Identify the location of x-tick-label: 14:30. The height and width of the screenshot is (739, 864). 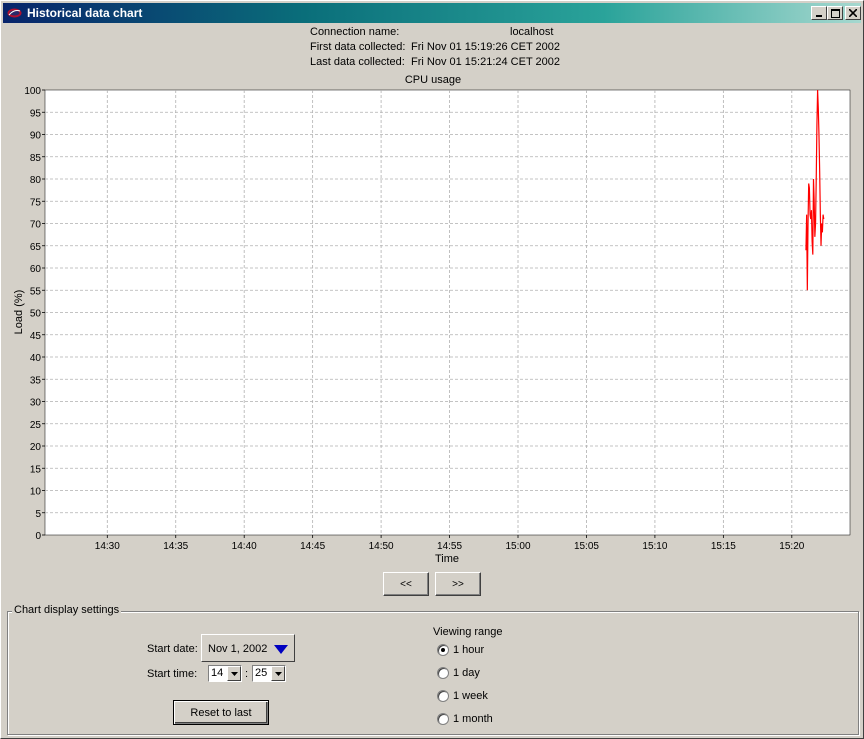
(107, 546).